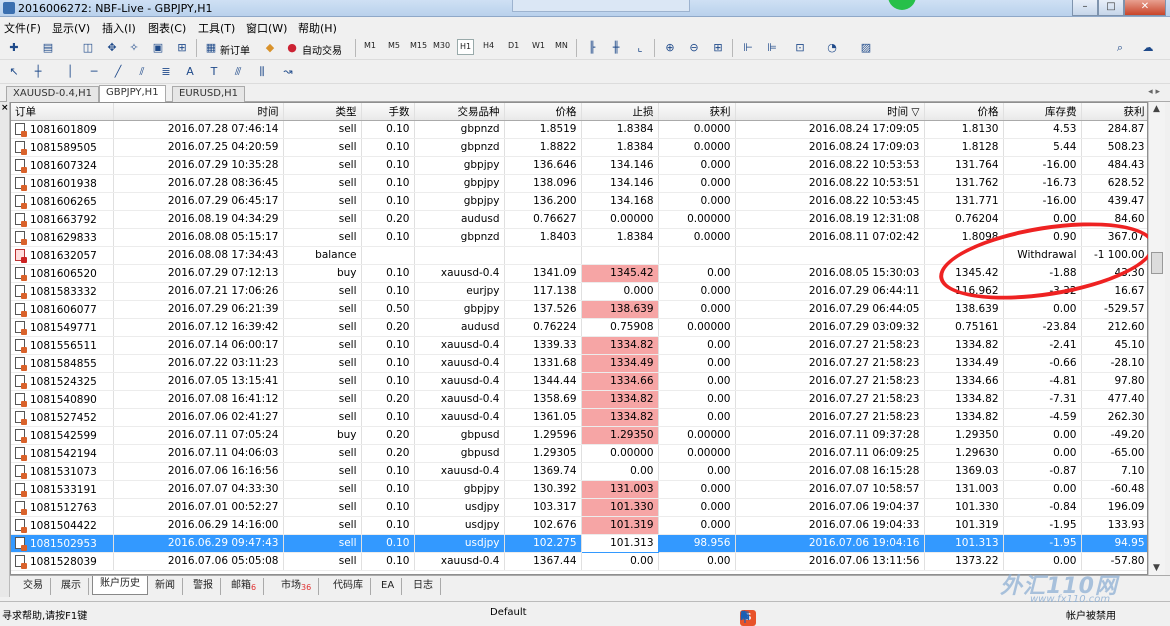  Describe the element at coordinates (88, 48) in the screenshot. I see `market-watch-icon: ◫` at that location.